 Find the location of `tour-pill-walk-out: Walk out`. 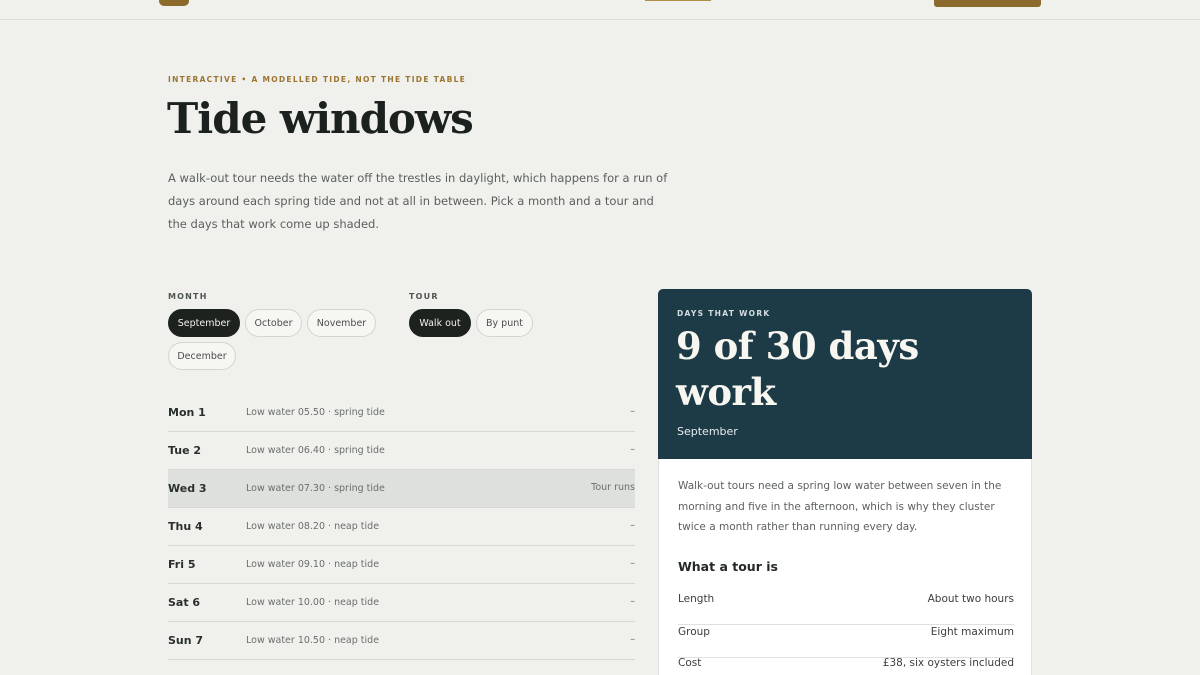

tour-pill-walk-out: Walk out is located at coordinates (440, 323).